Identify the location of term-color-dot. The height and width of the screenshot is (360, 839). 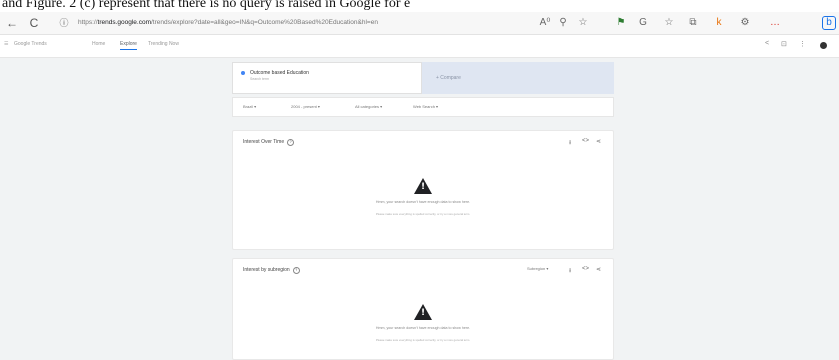
(243, 73).